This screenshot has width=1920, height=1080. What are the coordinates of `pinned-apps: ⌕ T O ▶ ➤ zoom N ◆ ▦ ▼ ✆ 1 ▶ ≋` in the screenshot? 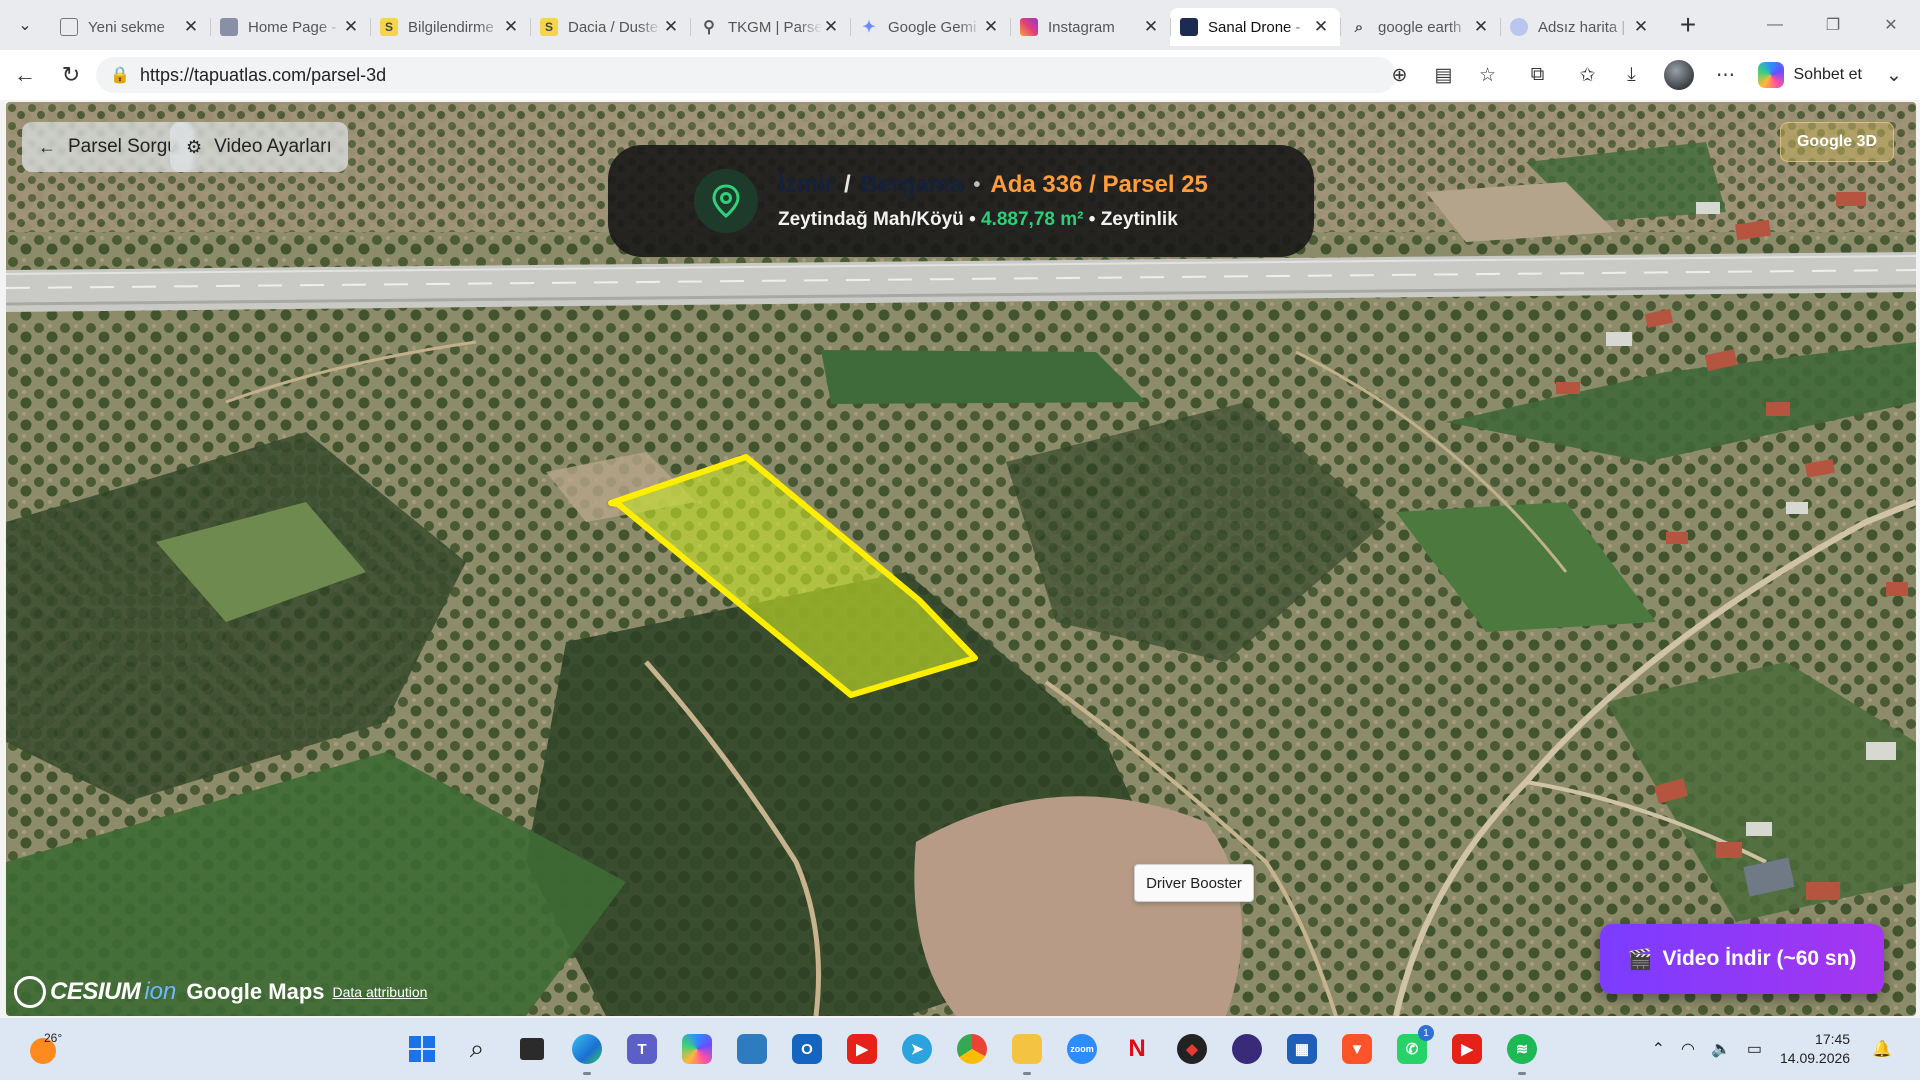 It's located at (971, 1050).